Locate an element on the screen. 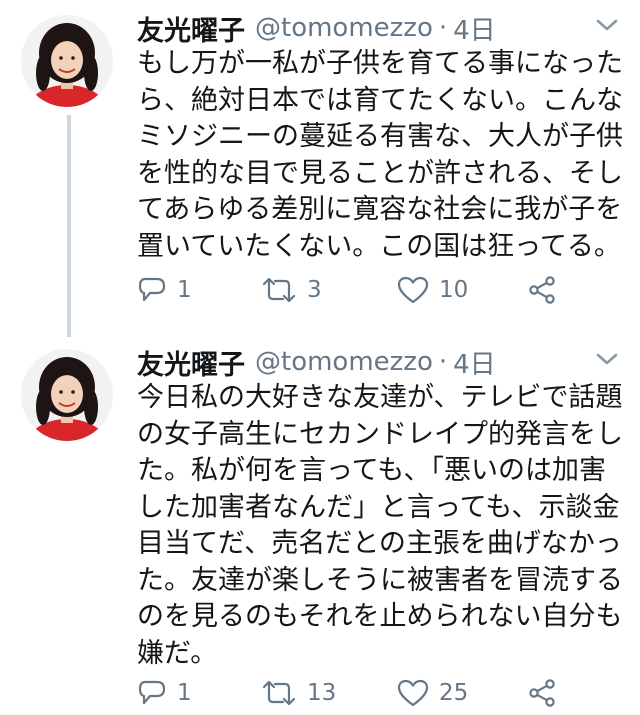 The image size is (640, 715). retweet-count: 13 is located at coordinates (322, 693).